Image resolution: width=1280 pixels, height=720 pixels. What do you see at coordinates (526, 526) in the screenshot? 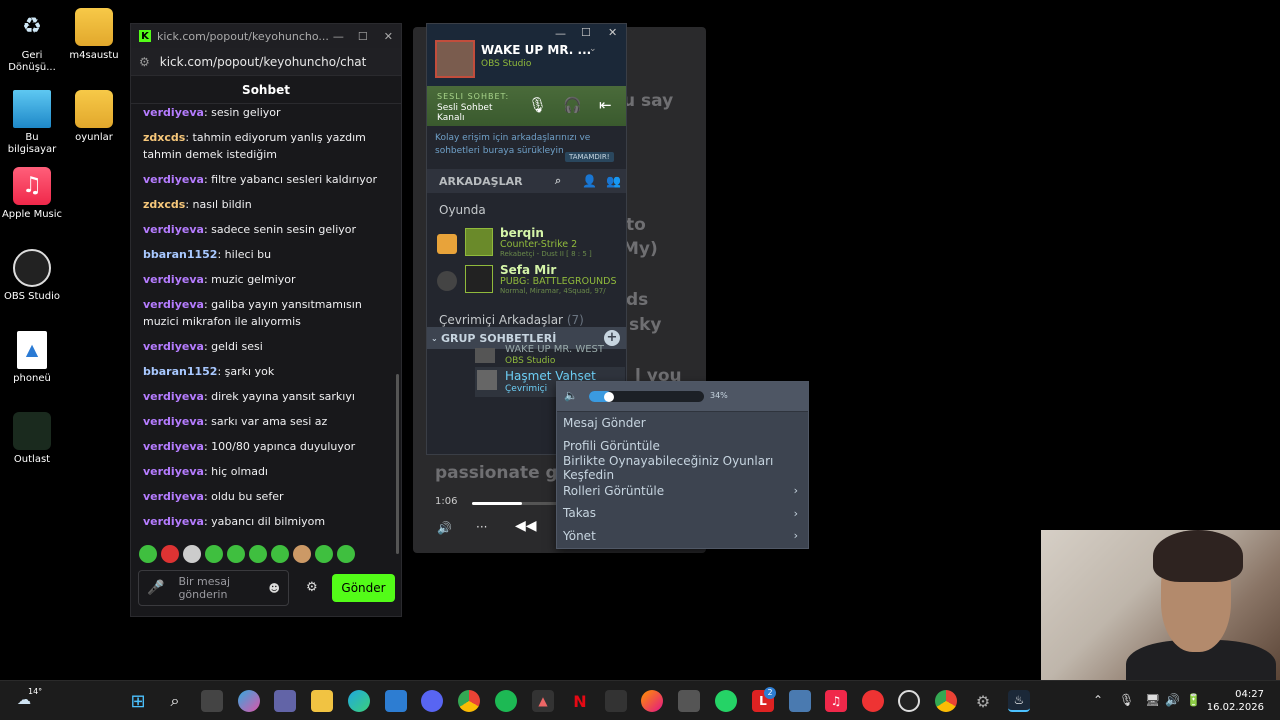
I see `rewind-icon: ◀◀` at bounding box center [526, 526].